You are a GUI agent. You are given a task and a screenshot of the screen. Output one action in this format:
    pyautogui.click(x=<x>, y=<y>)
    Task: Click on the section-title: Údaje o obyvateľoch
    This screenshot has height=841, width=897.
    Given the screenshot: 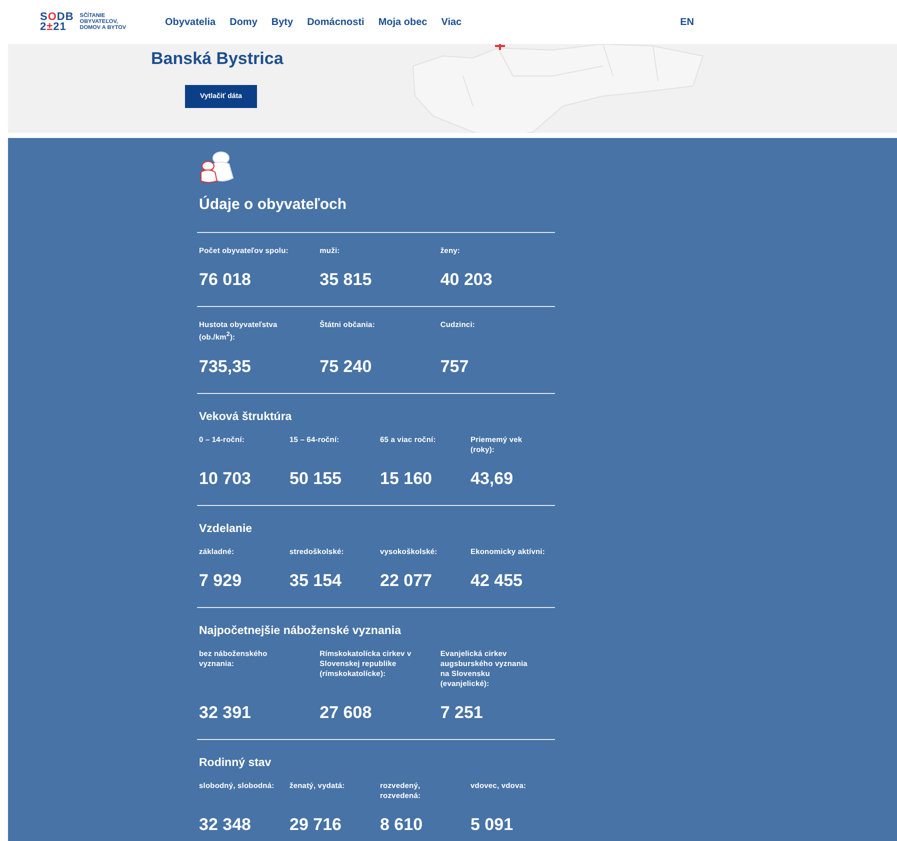 What is the action you would take?
    pyautogui.click(x=272, y=204)
    